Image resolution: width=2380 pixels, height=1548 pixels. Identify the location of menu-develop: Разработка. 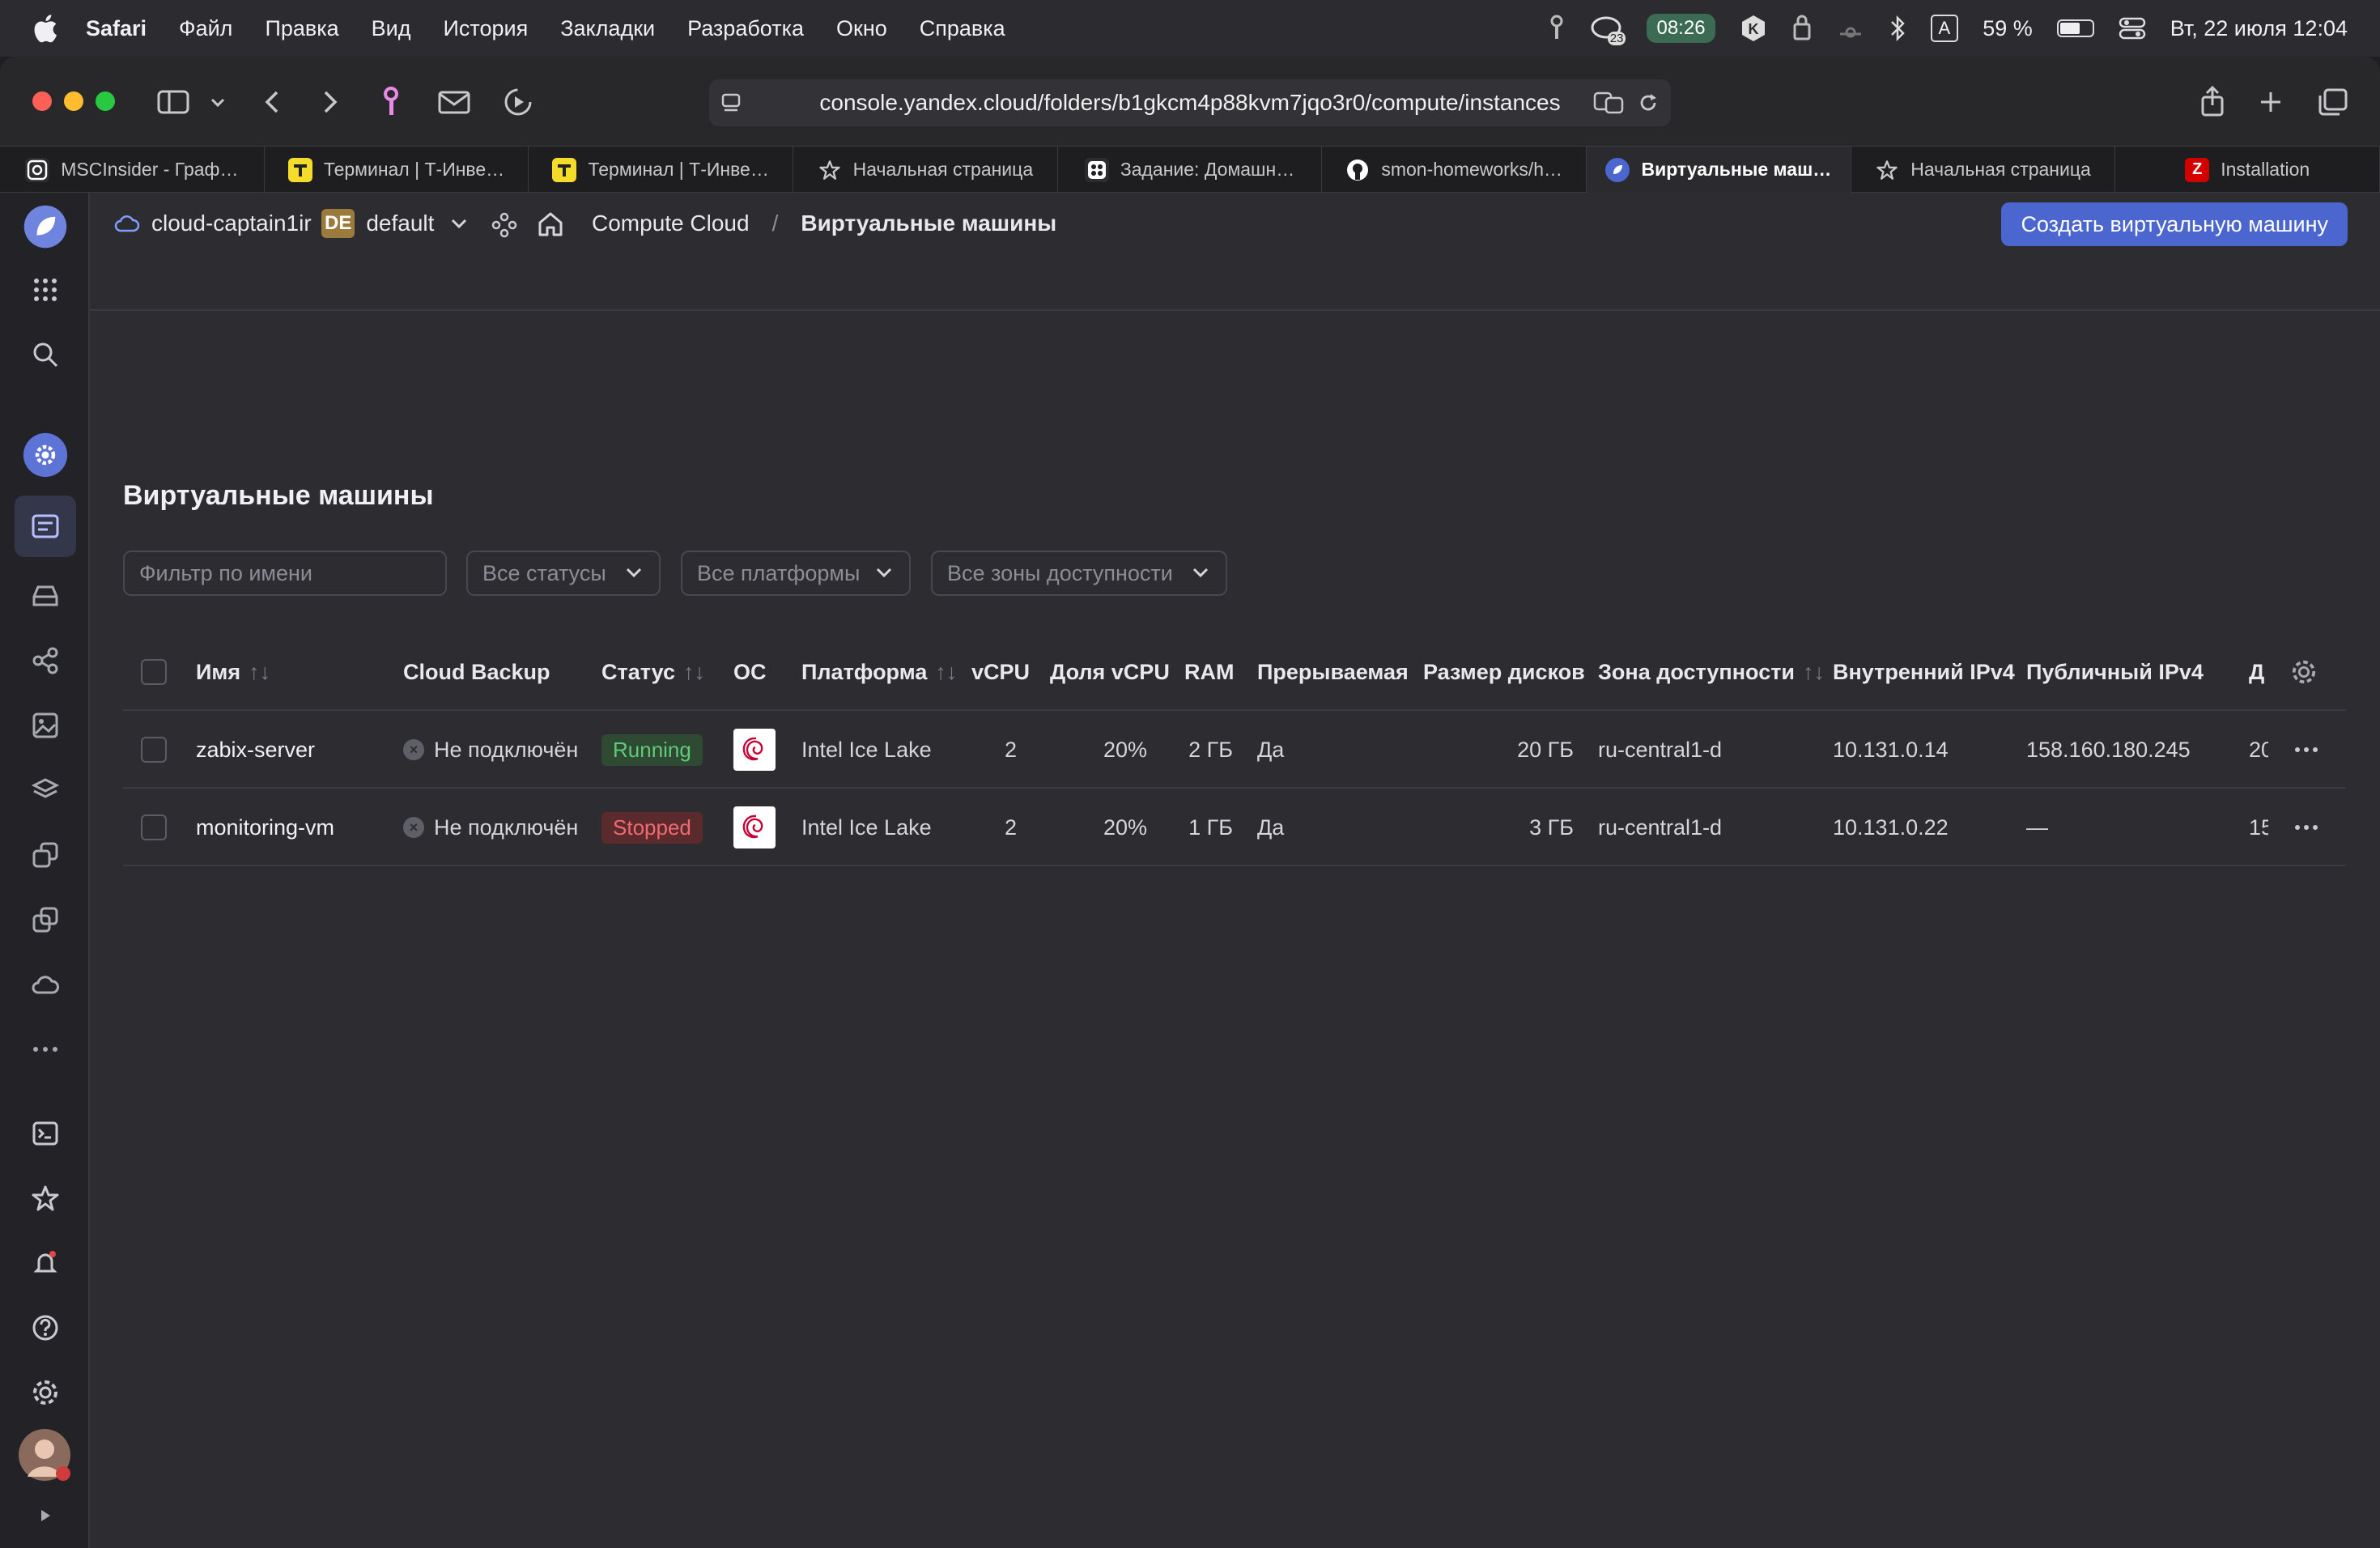
(746, 29).